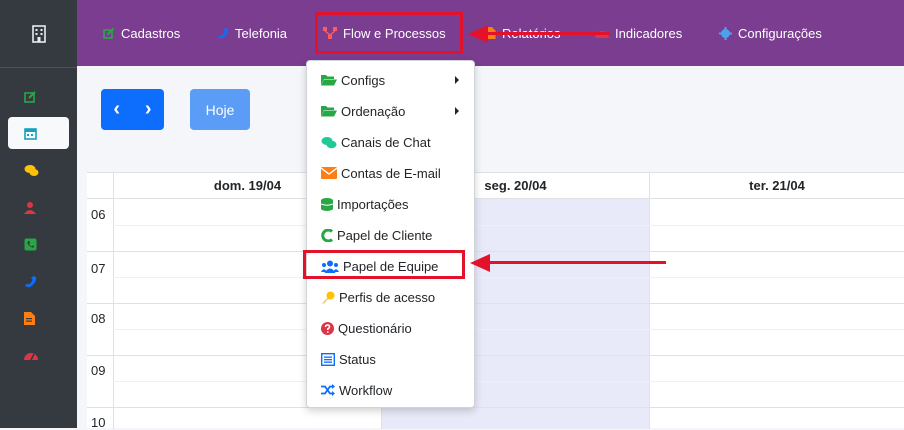 This screenshot has height=430, width=904. I want to click on sidebar-item-phone-square, so click(38, 244).